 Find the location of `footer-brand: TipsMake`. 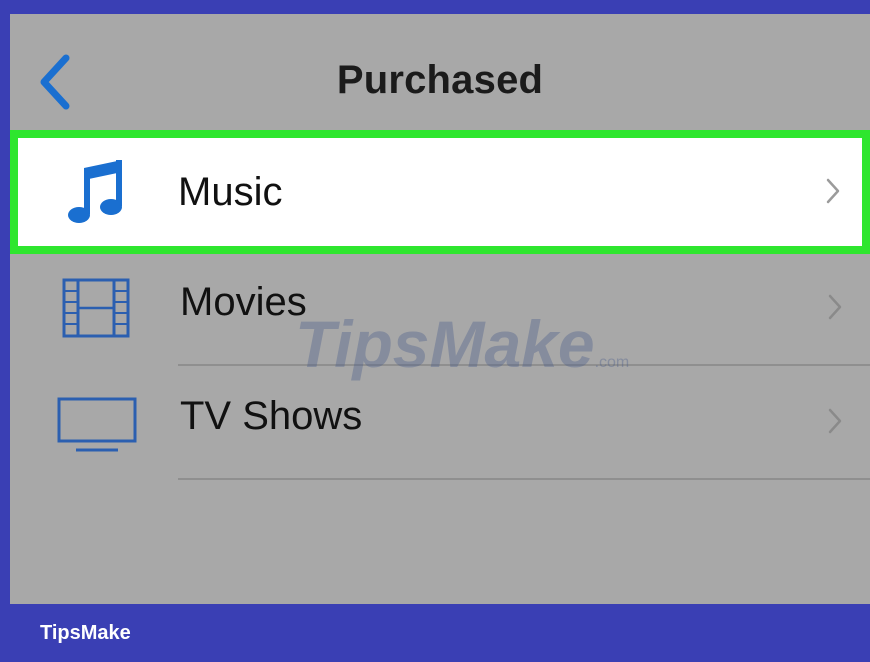

footer-brand: TipsMake is located at coordinates (85, 633).